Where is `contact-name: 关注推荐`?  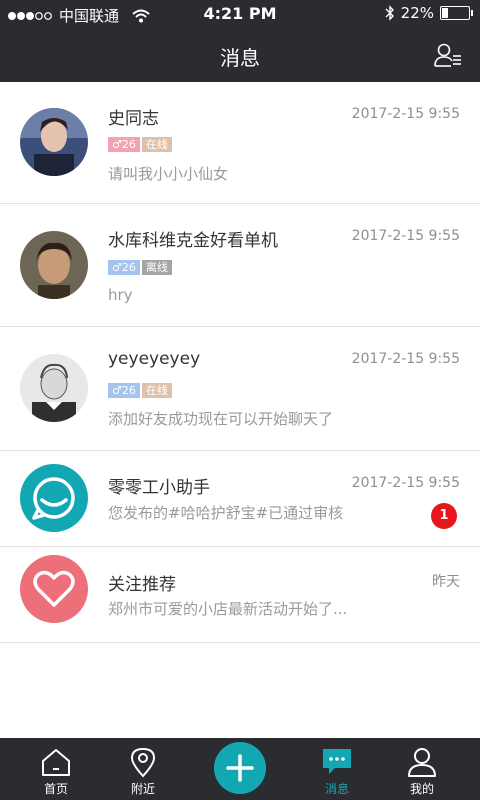
contact-name: 关注推荐 is located at coordinates (142, 585).